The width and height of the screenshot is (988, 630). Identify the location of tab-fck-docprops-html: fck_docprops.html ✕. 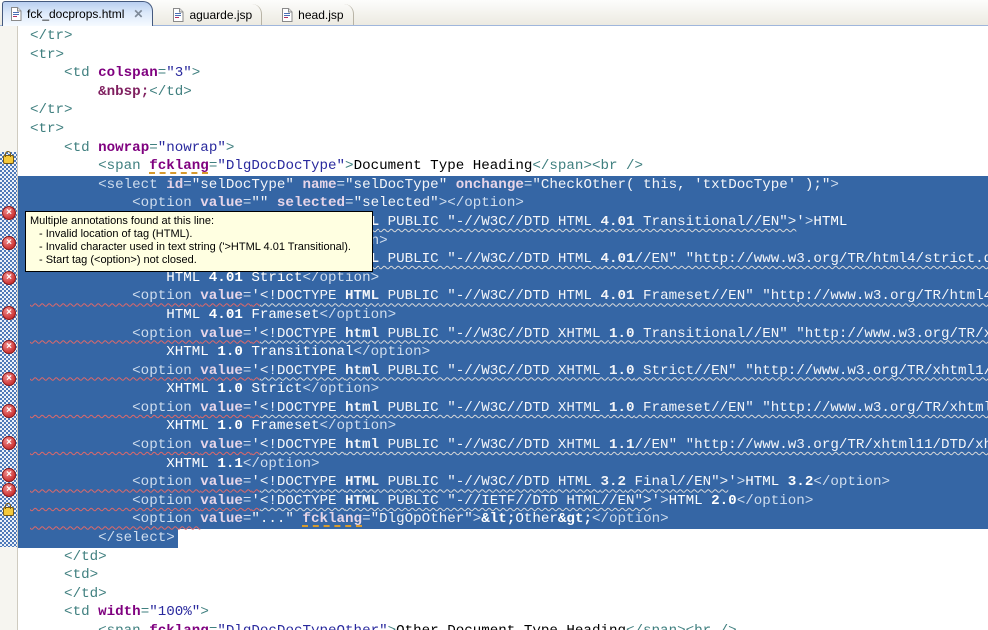
(78, 13).